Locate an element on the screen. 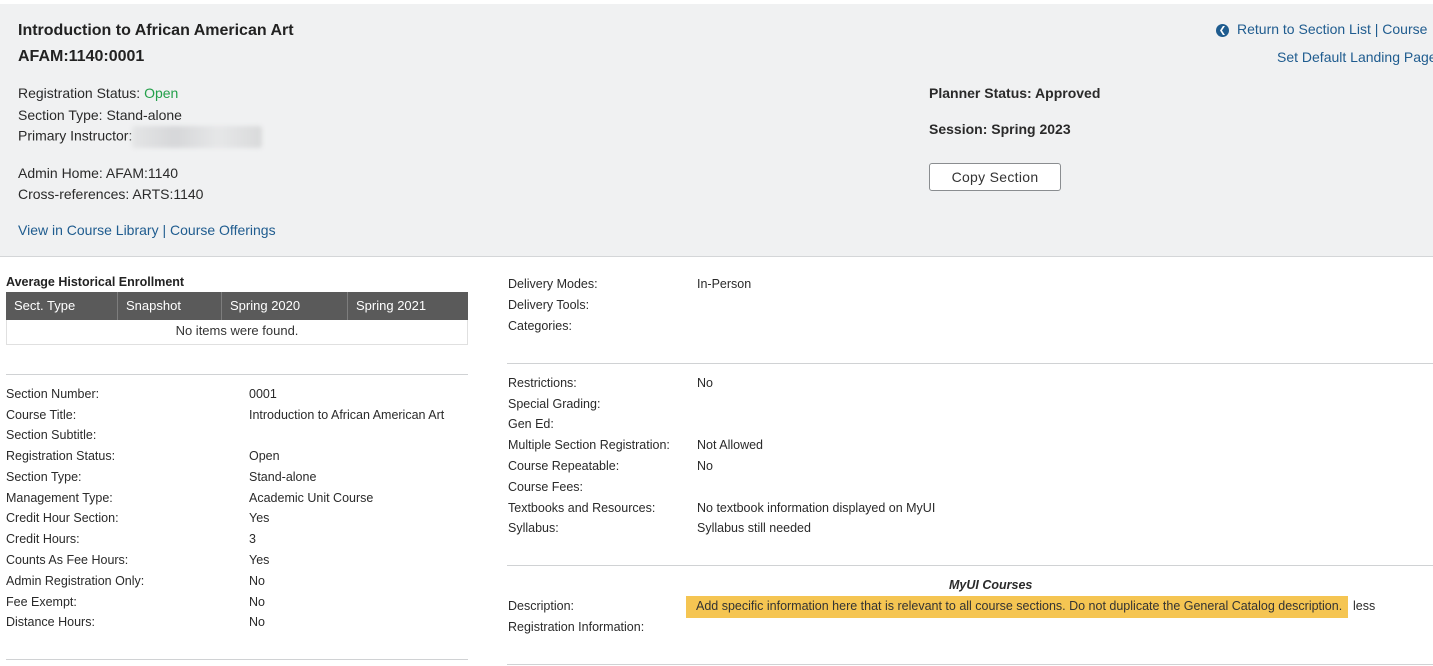 This screenshot has height=666, width=1433. multiple-section-registration-value: Not Allowed is located at coordinates (730, 445).